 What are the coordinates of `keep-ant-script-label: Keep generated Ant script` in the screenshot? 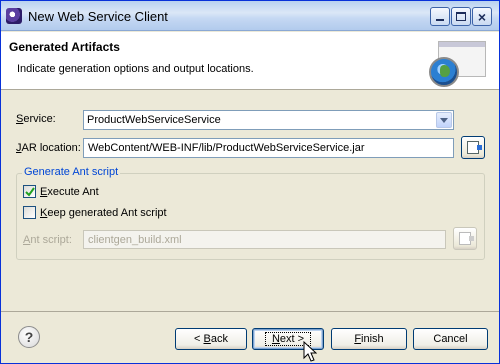 It's located at (103, 213).